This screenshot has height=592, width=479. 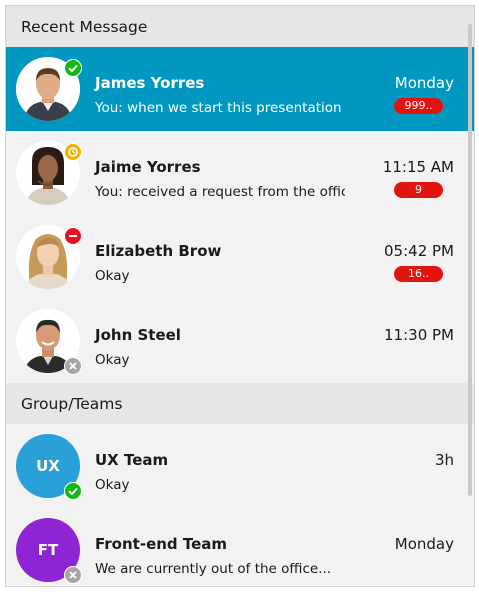 What do you see at coordinates (419, 251) in the screenshot?
I see `message-time: 05:42 PM` at bounding box center [419, 251].